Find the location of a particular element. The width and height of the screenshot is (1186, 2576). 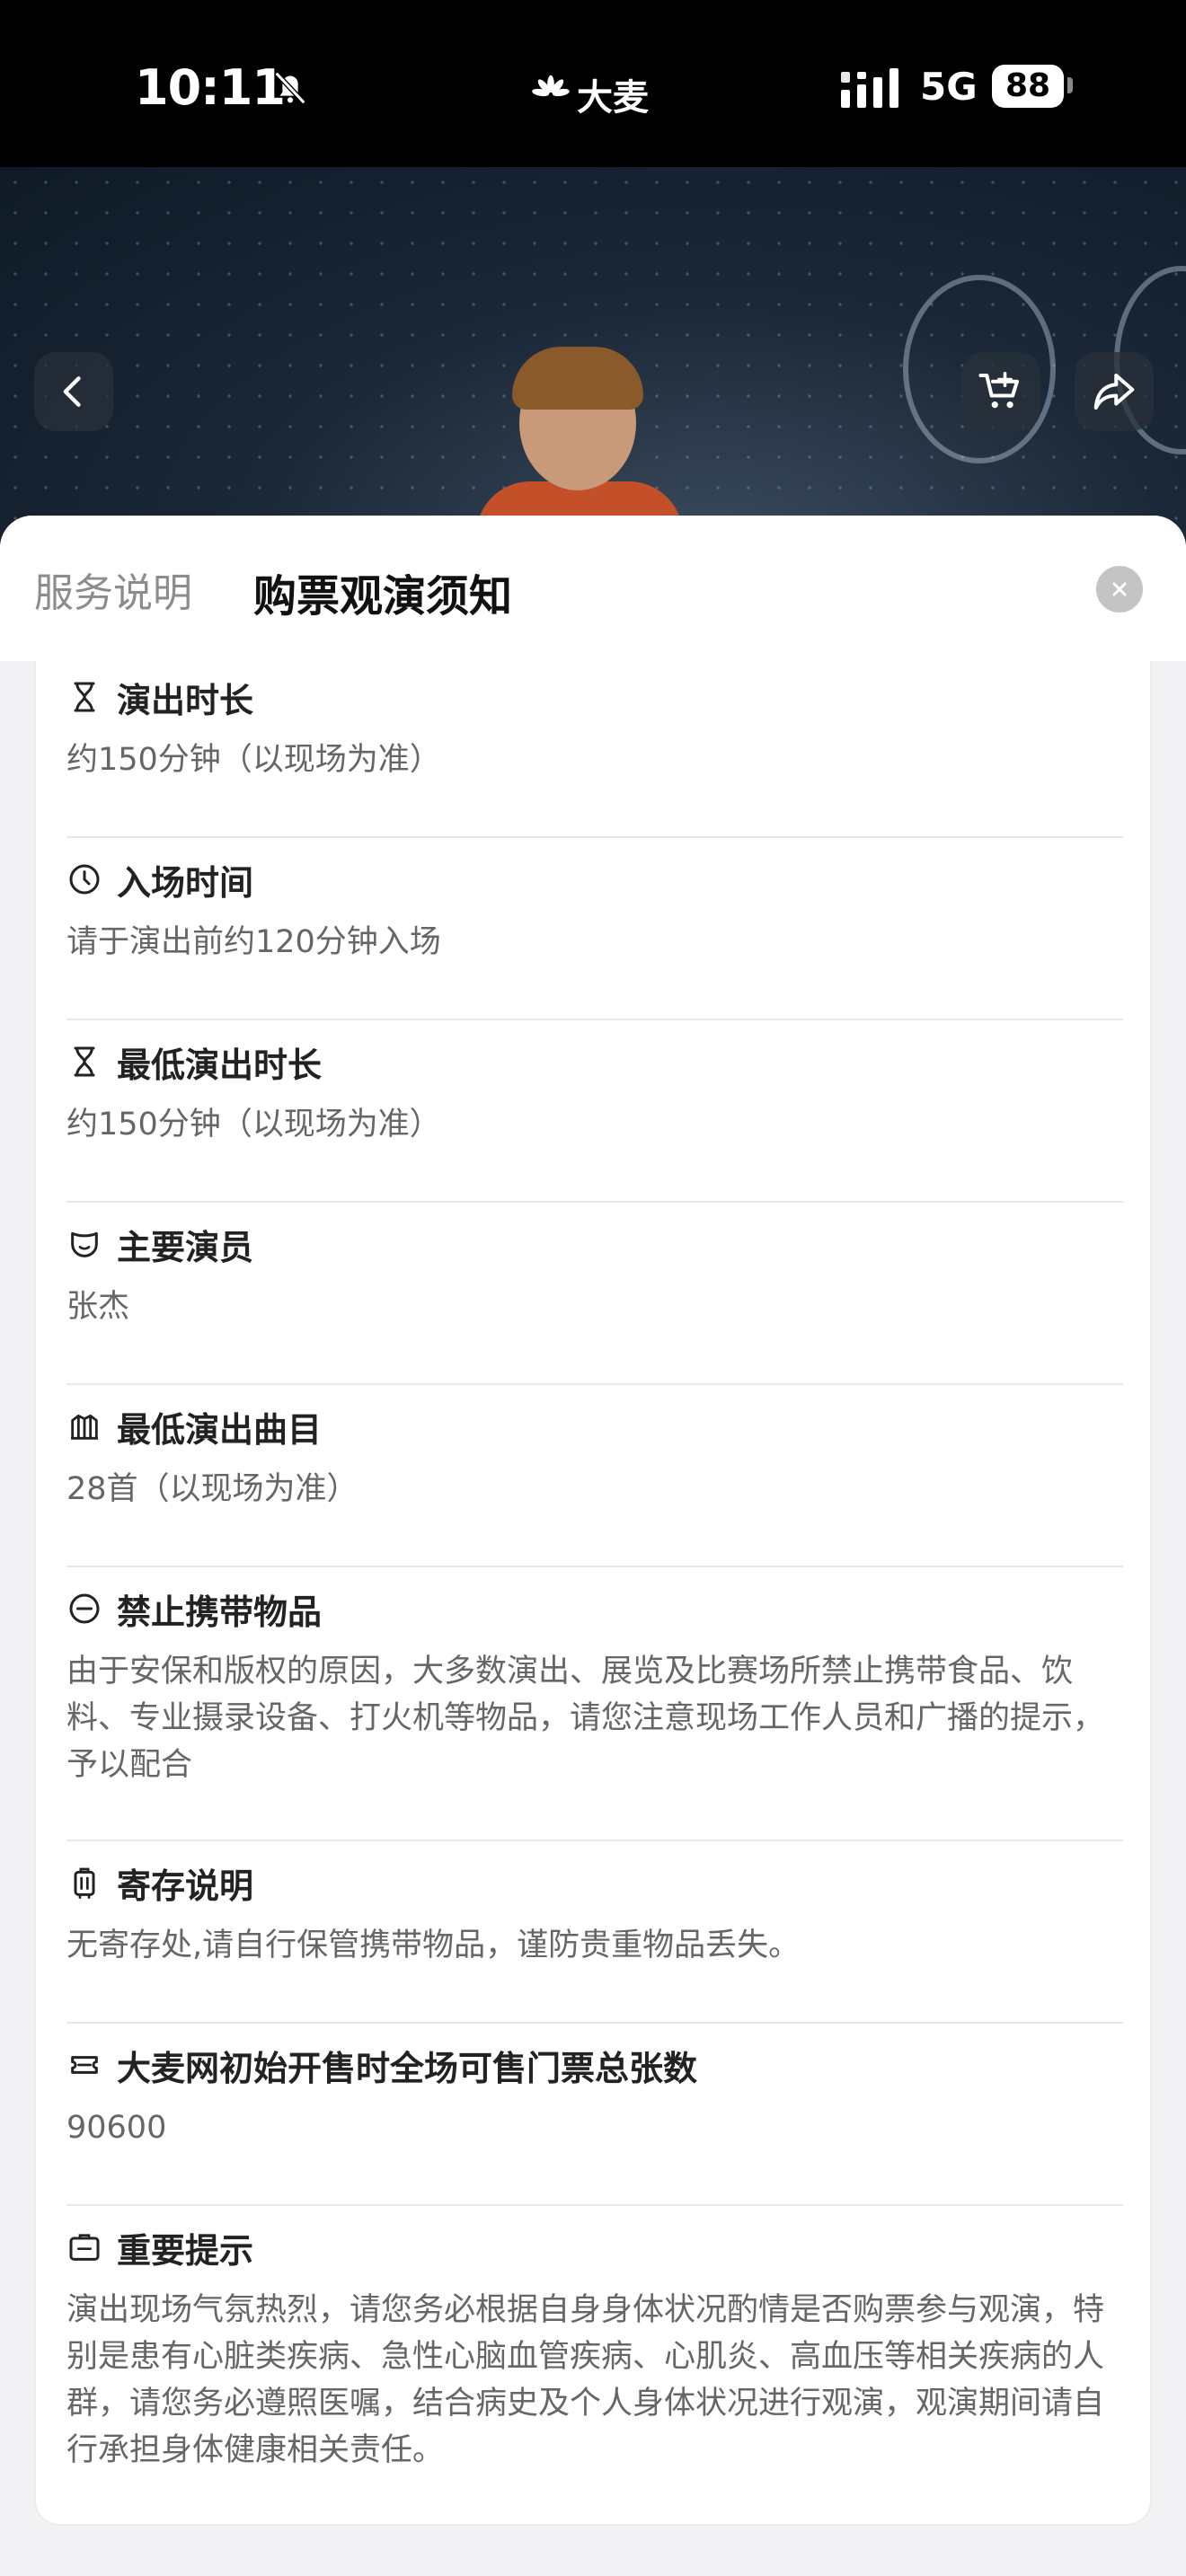

share-icon is located at coordinates (1114, 391).